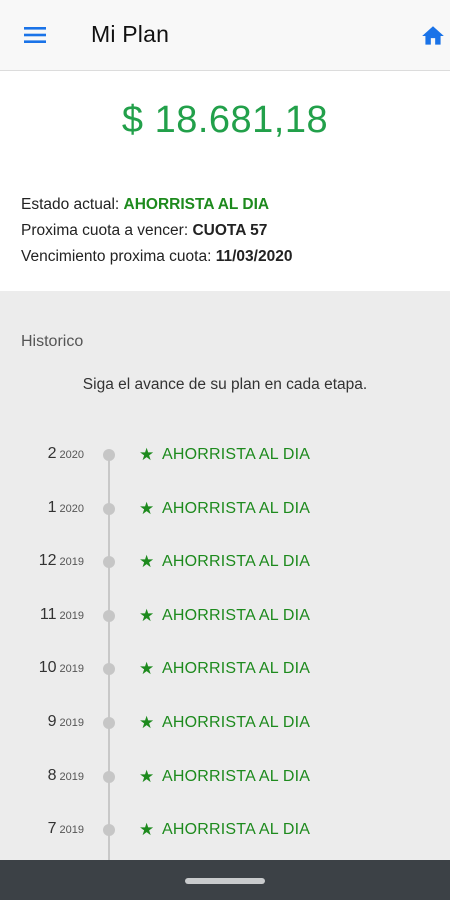  Describe the element at coordinates (130, 34) in the screenshot. I see `page-title: Mi Plan` at that location.